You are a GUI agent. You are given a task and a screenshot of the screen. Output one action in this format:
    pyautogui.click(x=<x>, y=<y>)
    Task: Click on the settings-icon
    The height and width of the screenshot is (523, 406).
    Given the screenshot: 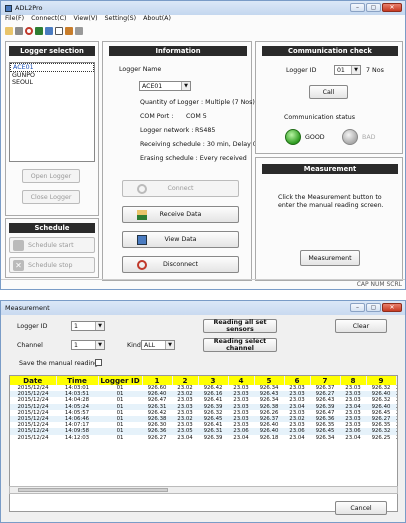 What is the action you would take?
    pyautogui.click(x=69, y=30)
    